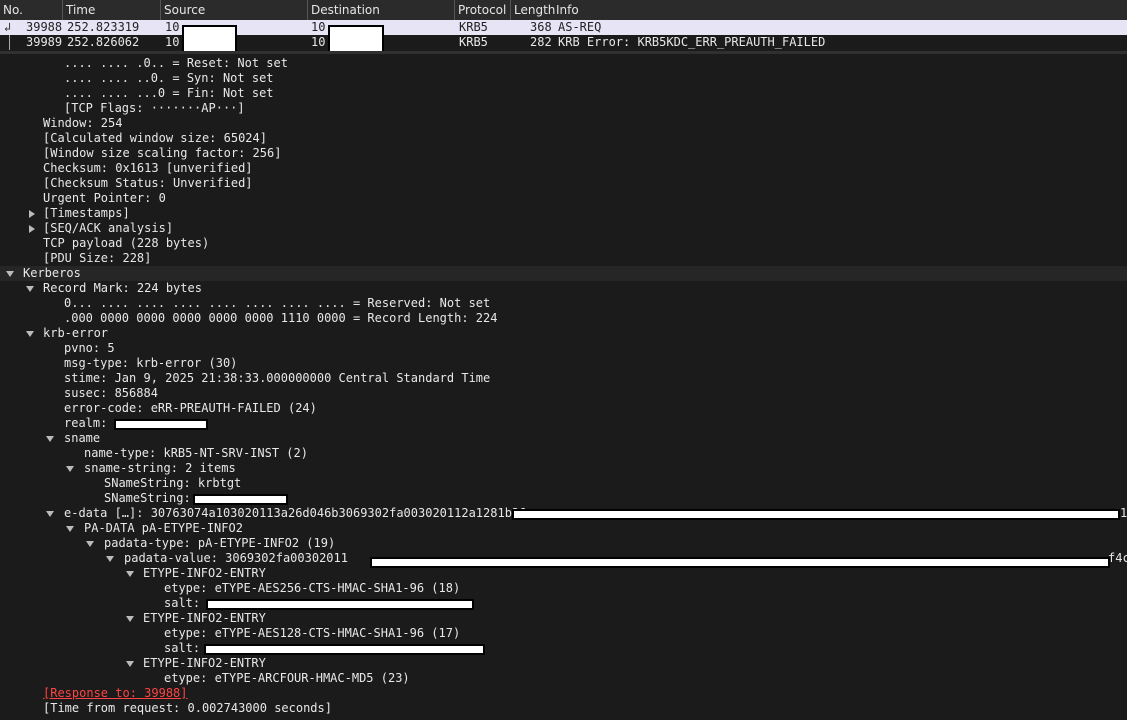 The width and height of the screenshot is (1127, 720). Describe the element at coordinates (82, 438) in the screenshot. I see `tree-item-sname: sname` at that location.